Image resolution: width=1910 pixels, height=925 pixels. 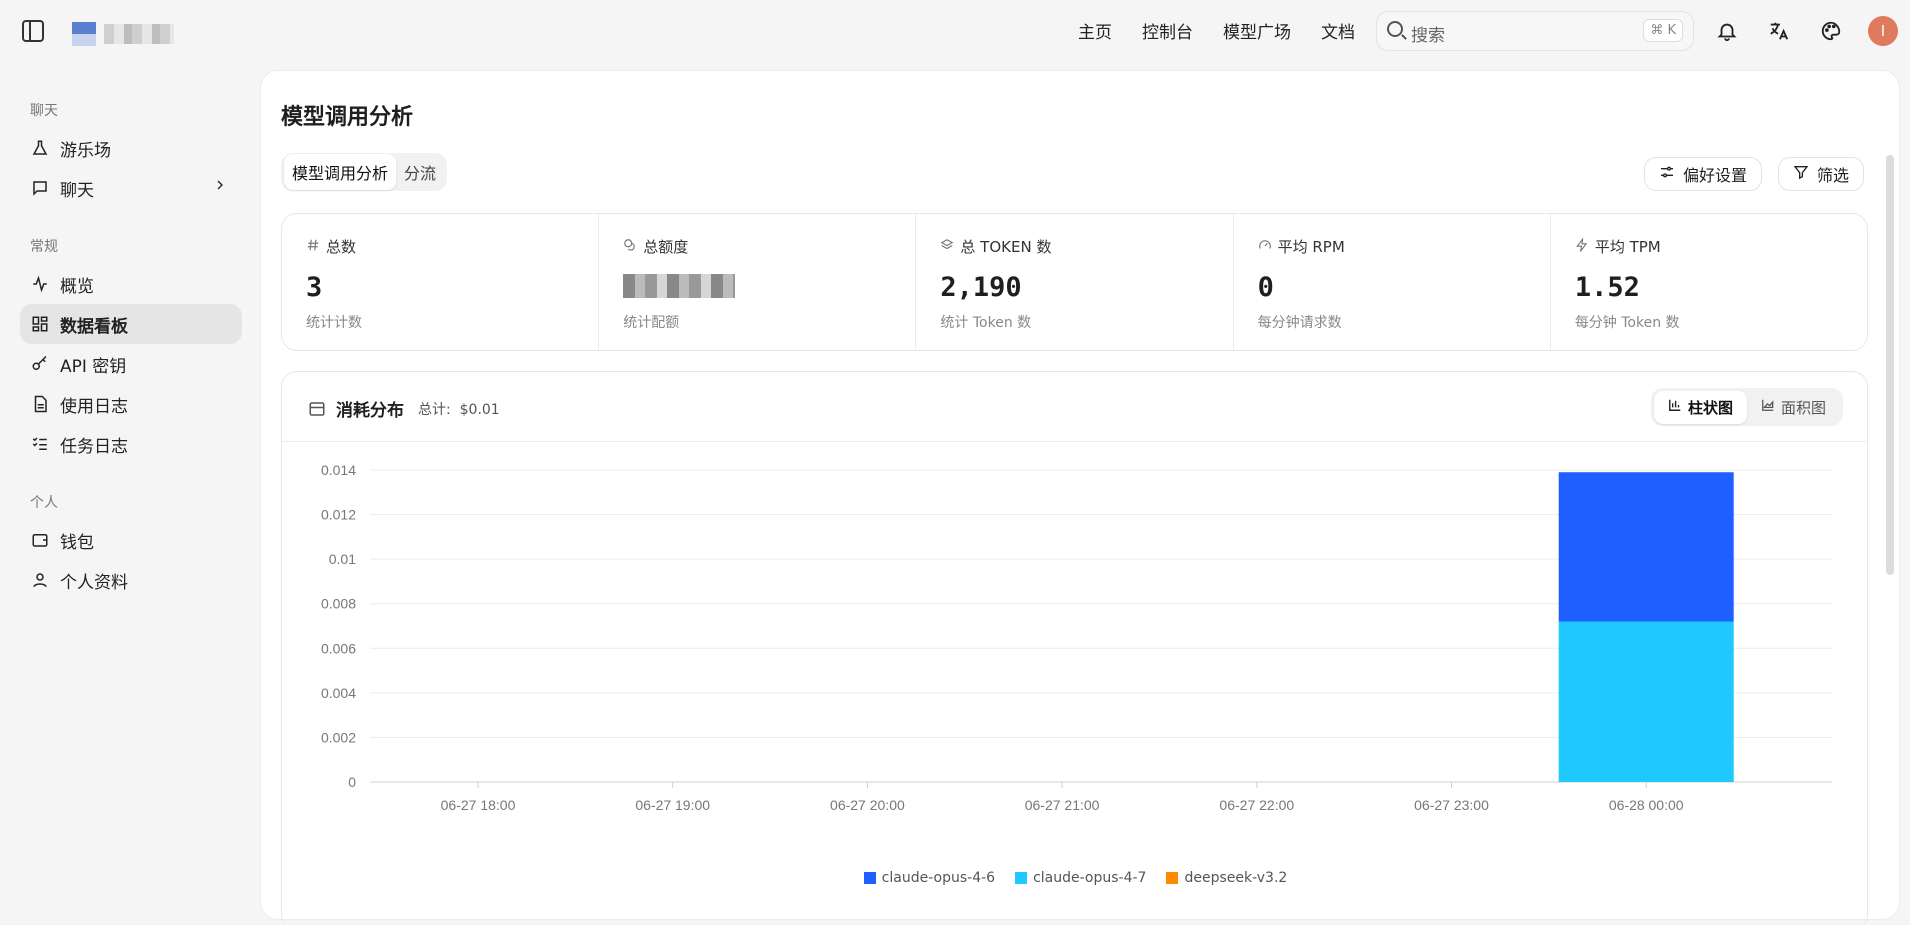 I want to click on chart-type-toggle: 柱状图 面积图, so click(x=1746, y=407).